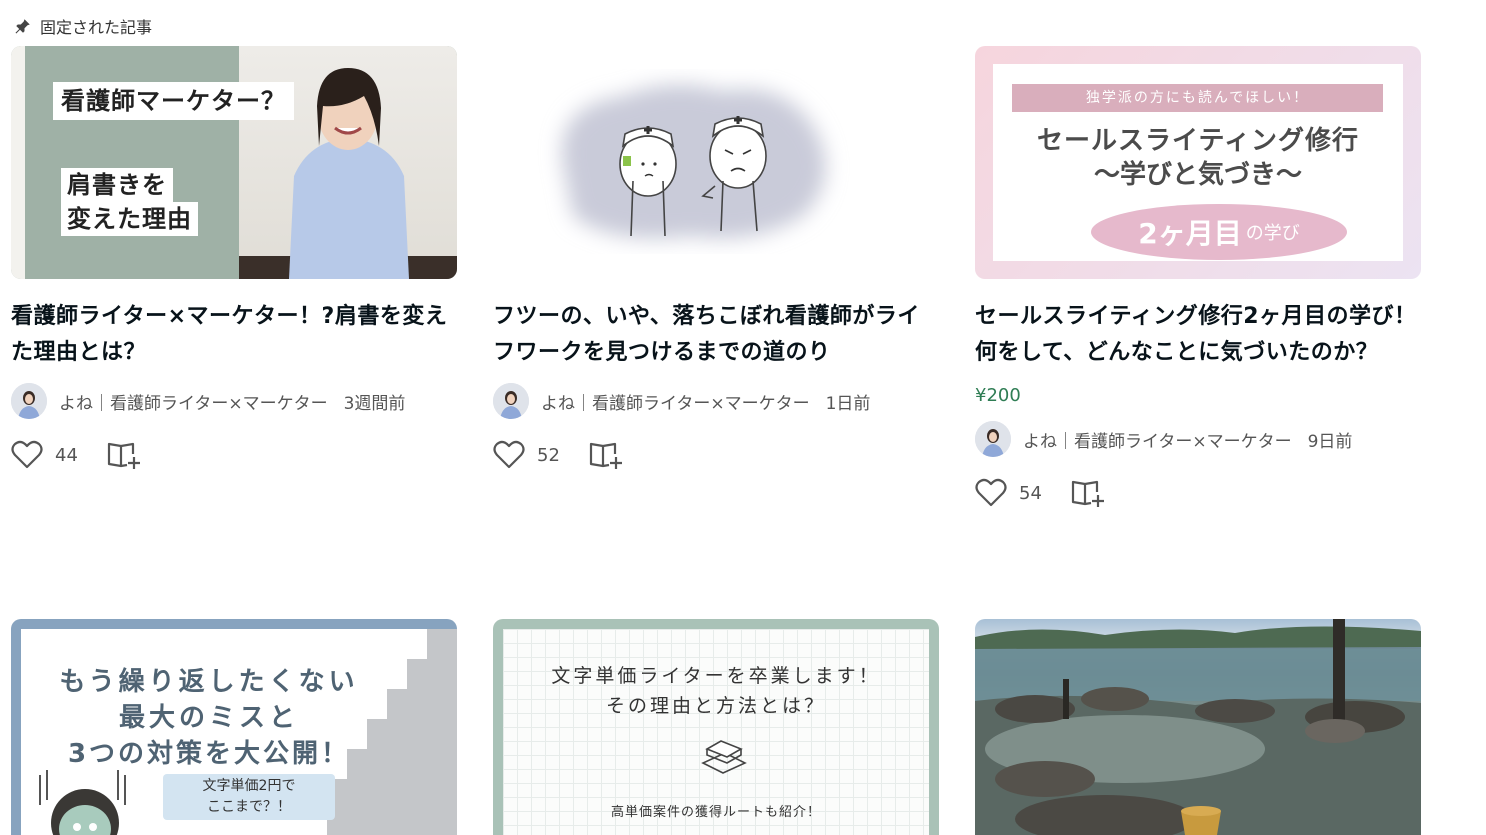 The height and width of the screenshot is (835, 1486). What do you see at coordinates (1197, 175) in the screenshot?
I see `thumb-subheading: 〜学びと気づき〜` at bounding box center [1197, 175].